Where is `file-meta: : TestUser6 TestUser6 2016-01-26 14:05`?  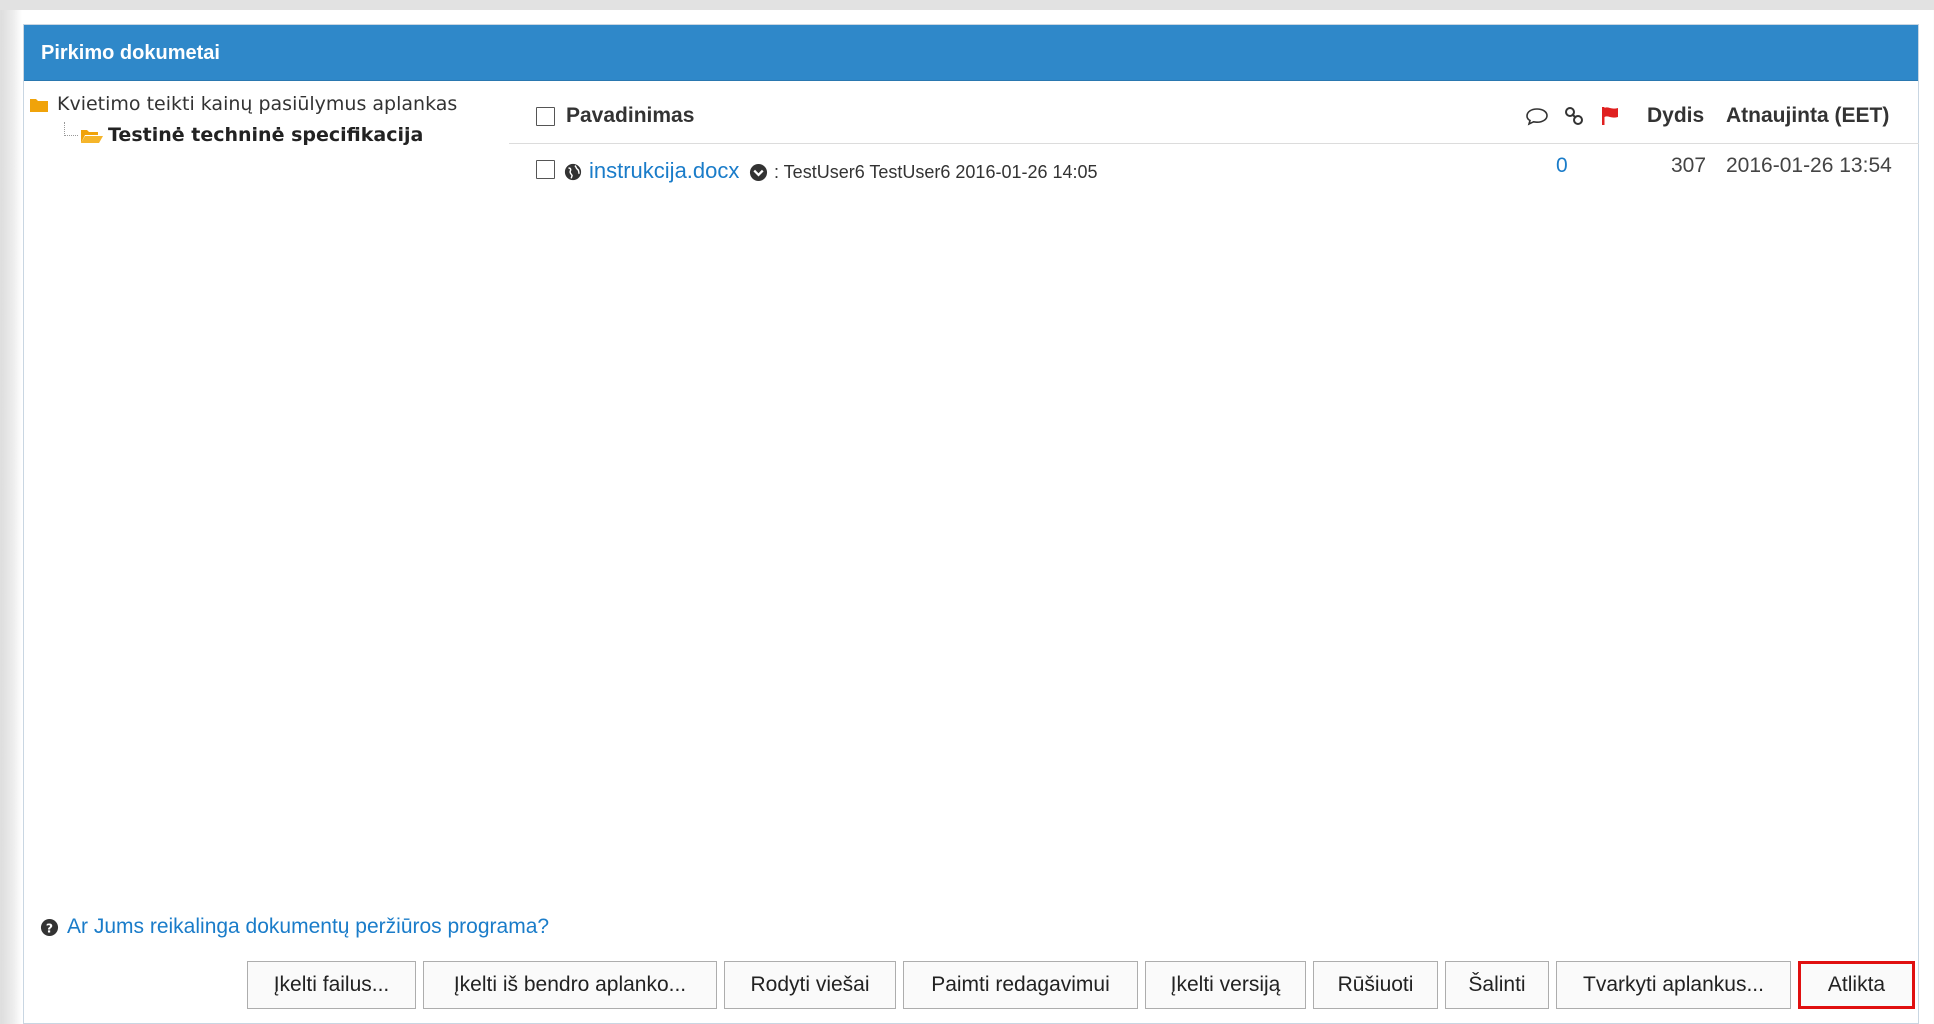
file-meta: : TestUser6 TestUser6 2016-01-26 14:05 is located at coordinates (923, 172).